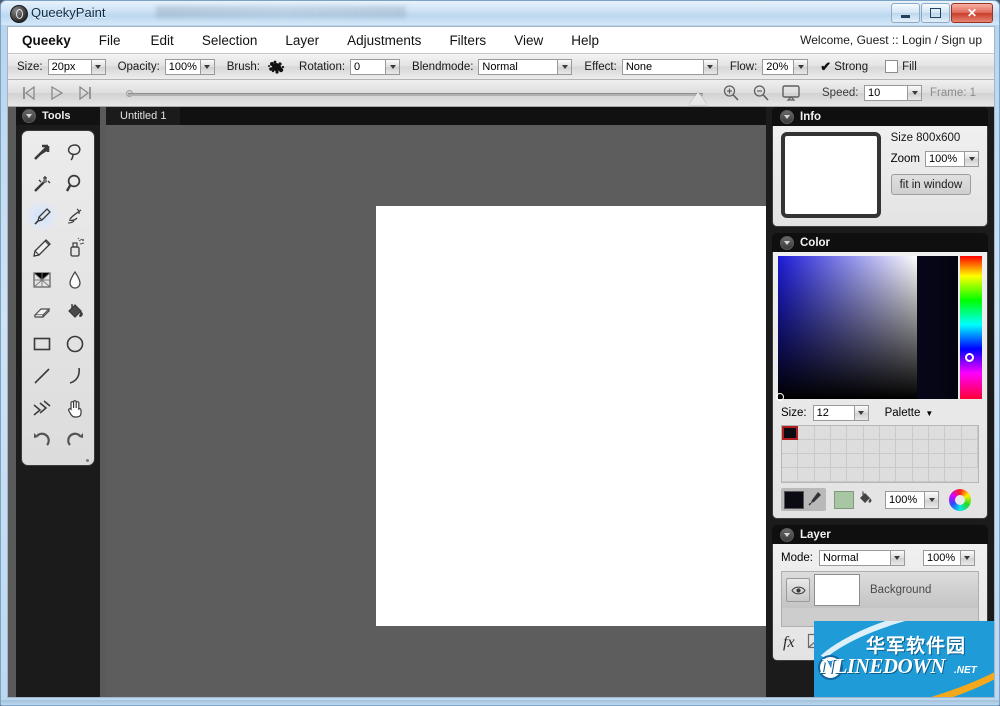  I want to click on rotation-dropdown-button, so click(393, 66).